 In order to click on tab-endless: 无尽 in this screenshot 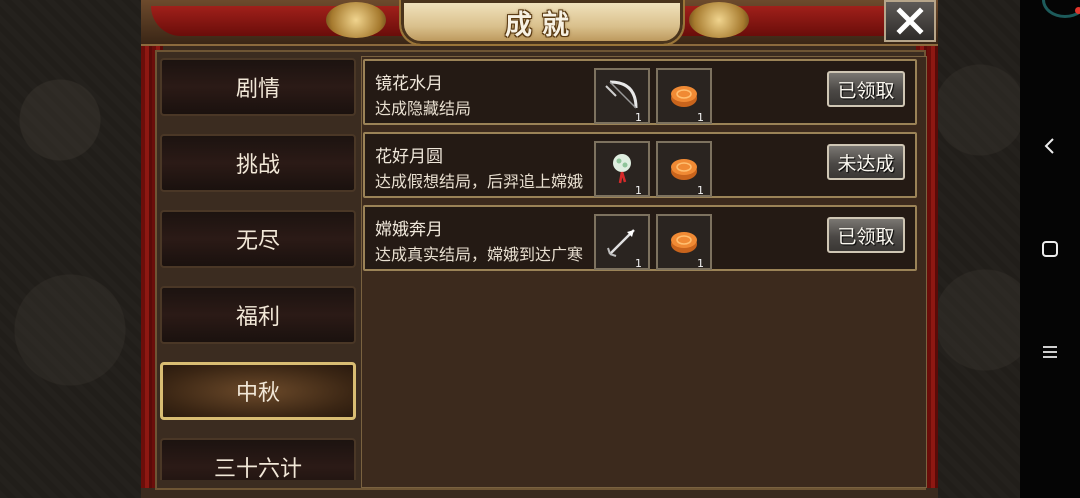, I will do `click(258, 239)`.